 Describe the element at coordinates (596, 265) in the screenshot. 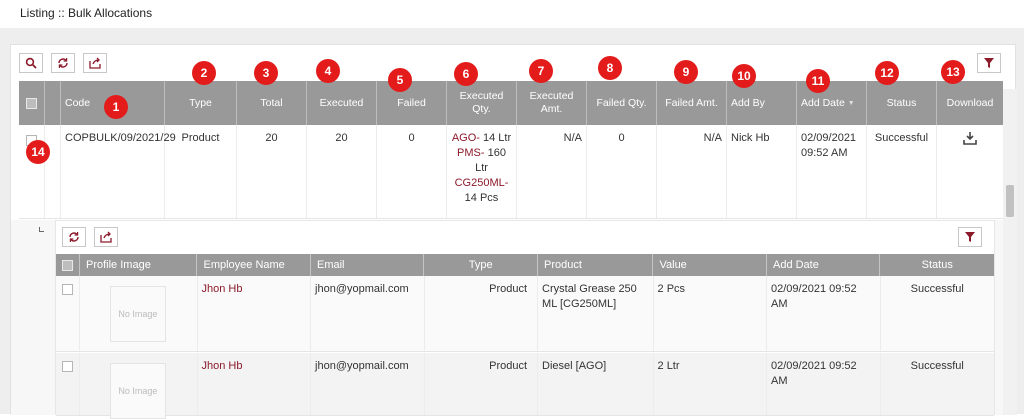

I see `sub-column-header-product: Product` at that location.